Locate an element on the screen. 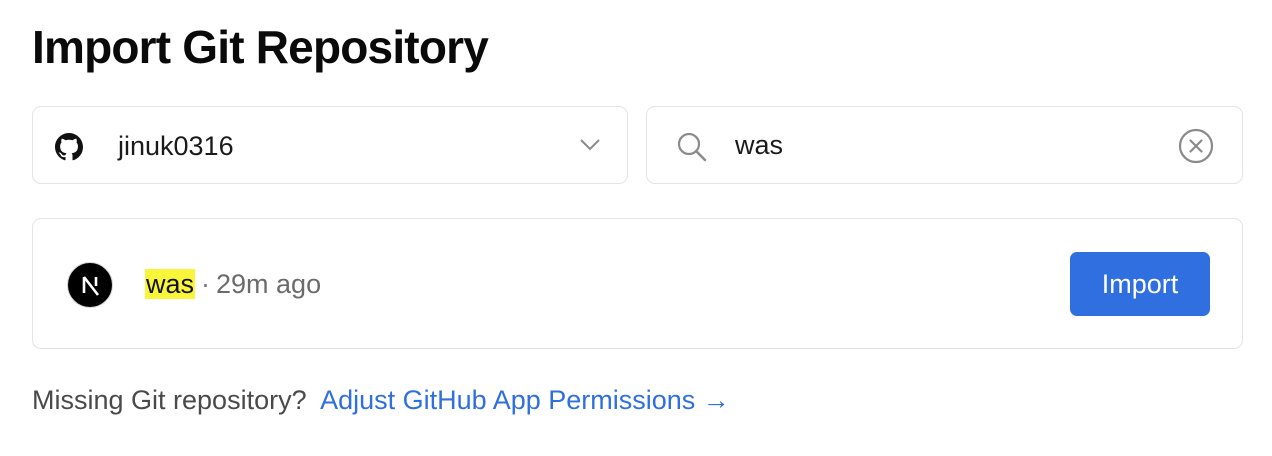 The width and height of the screenshot is (1272, 456). account-name: jinuk0316 is located at coordinates (176, 146).